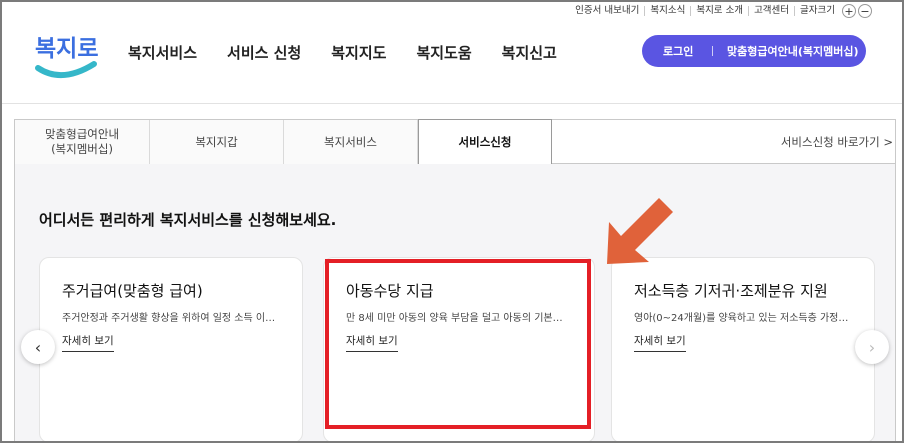  I want to click on section-headline: 어디서든 편리하게 복지서비스를 신청해보세요., so click(188, 220).